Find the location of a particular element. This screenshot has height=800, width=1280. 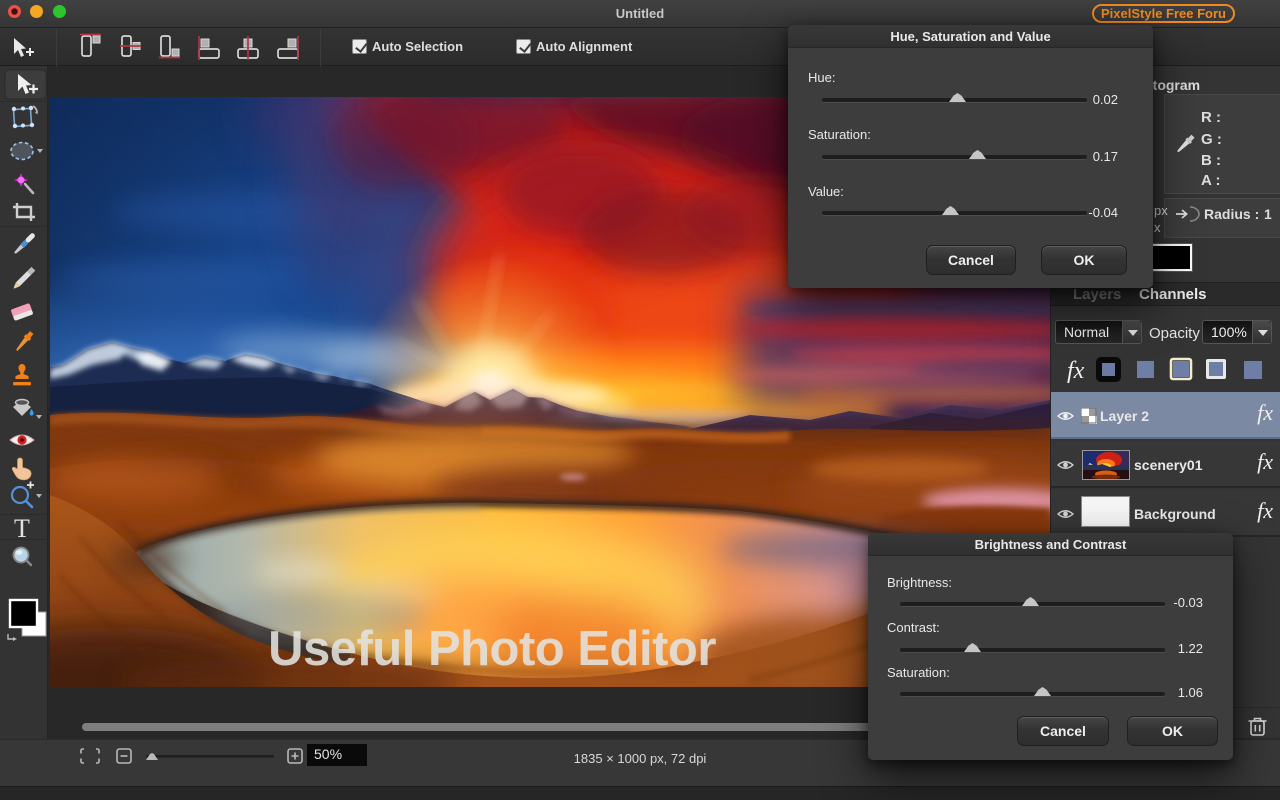

svg-text: fx is located at coordinates (1076, 371).